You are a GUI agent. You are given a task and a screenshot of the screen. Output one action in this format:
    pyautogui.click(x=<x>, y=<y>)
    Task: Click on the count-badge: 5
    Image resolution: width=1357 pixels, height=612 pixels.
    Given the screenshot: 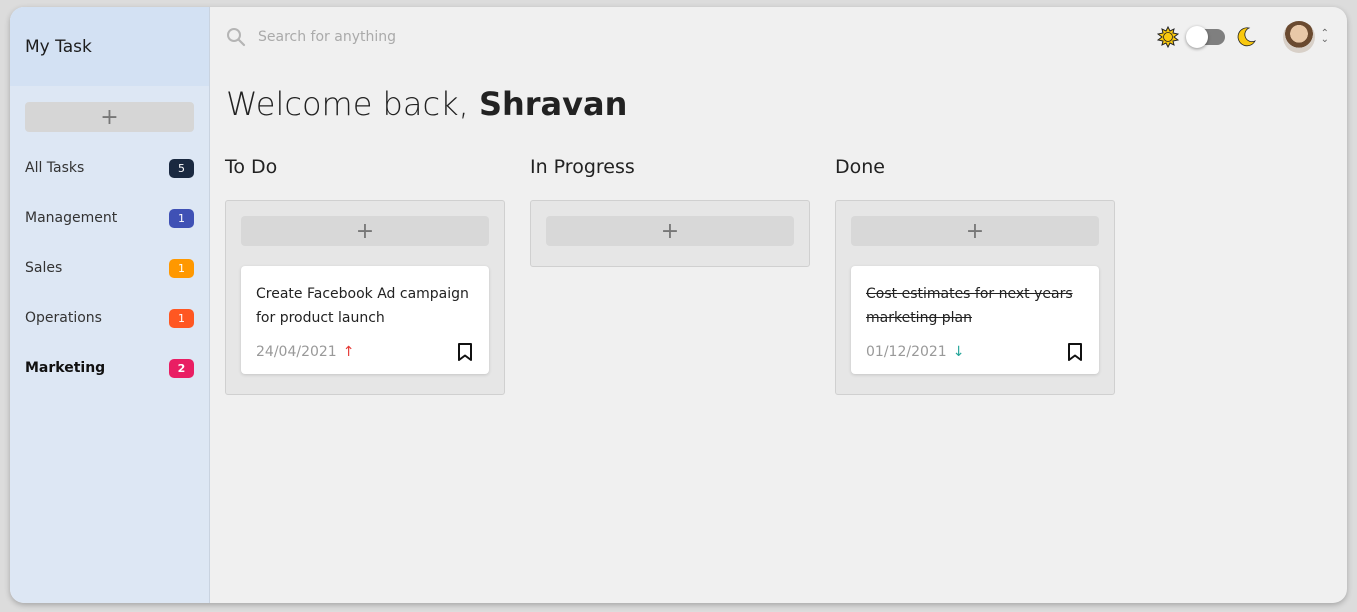 What is the action you would take?
    pyautogui.click(x=181, y=168)
    